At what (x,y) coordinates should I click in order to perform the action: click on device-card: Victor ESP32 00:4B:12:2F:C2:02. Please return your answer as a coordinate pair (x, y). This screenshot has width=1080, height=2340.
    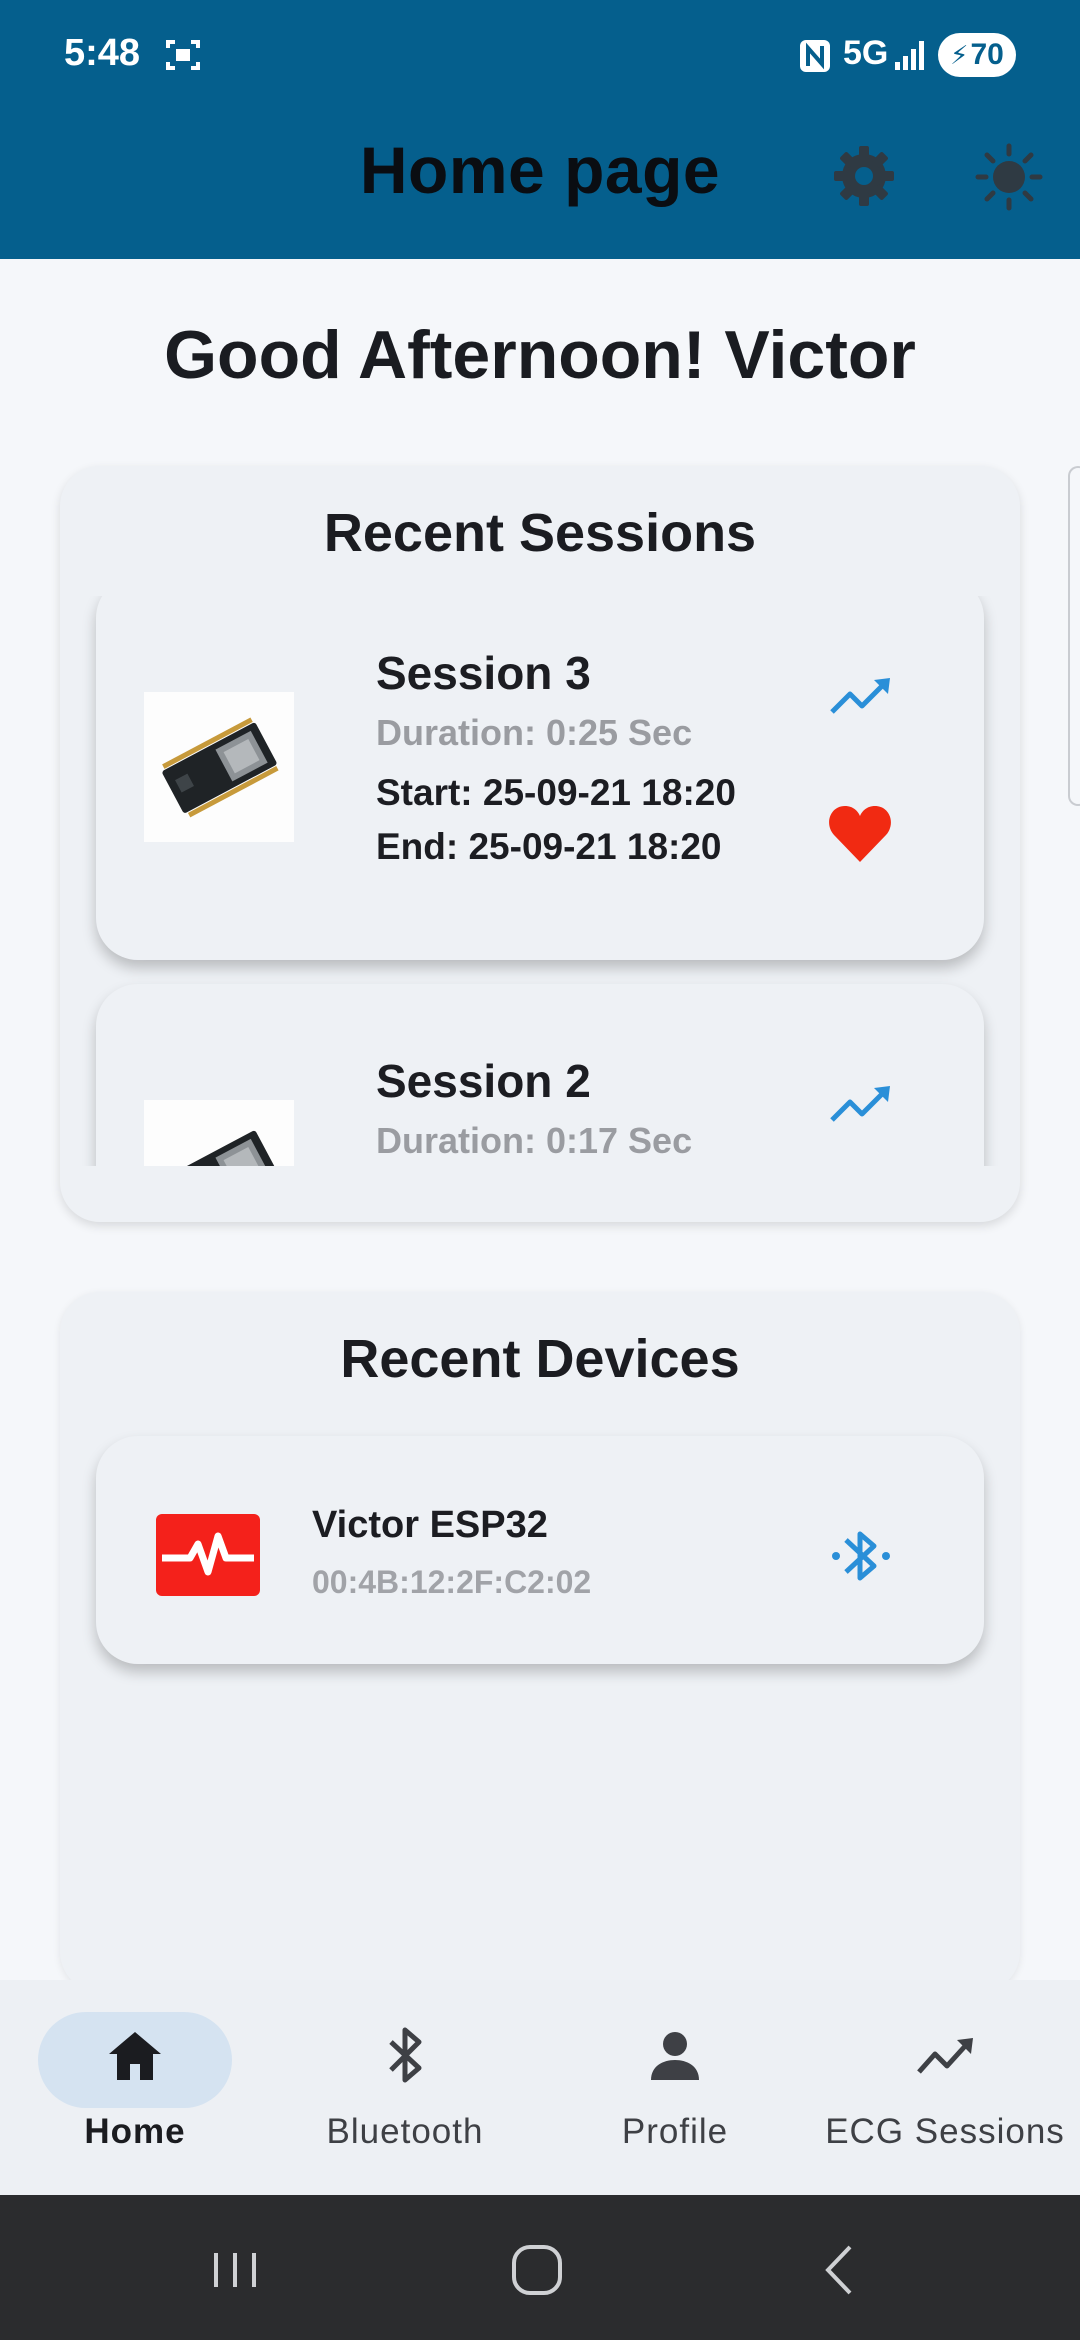
    Looking at the image, I should click on (540, 1550).